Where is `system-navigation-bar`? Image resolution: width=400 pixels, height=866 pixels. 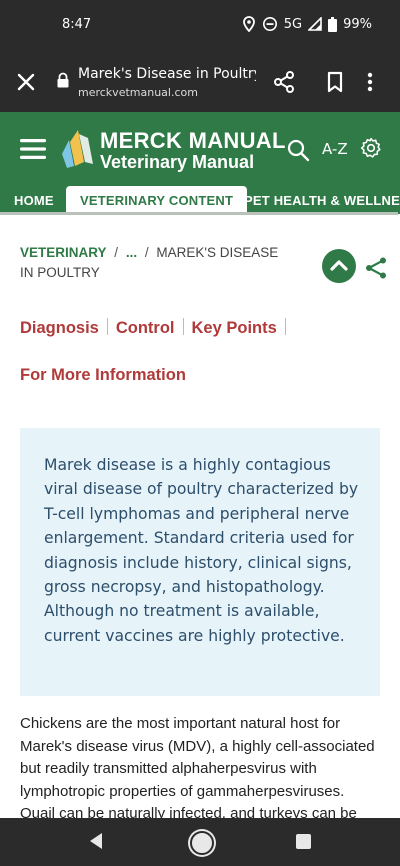
system-navigation-bar is located at coordinates (200, 842).